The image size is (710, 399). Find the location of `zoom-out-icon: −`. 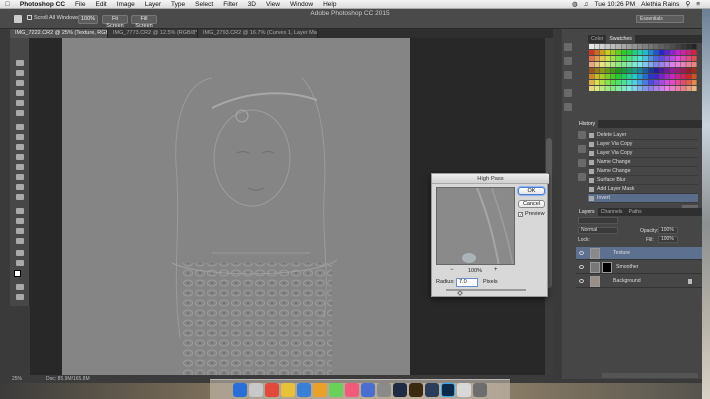

zoom-out-icon: − is located at coordinates (452, 270).